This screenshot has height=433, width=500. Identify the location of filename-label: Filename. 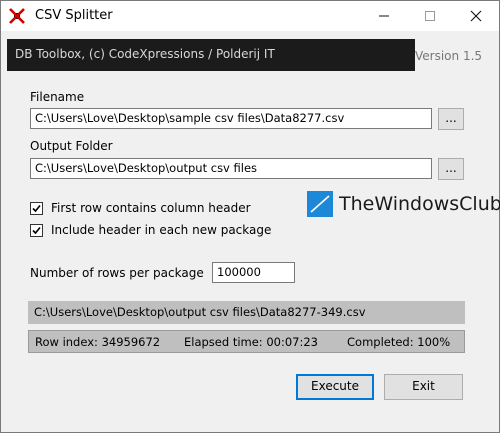
(57, 97).